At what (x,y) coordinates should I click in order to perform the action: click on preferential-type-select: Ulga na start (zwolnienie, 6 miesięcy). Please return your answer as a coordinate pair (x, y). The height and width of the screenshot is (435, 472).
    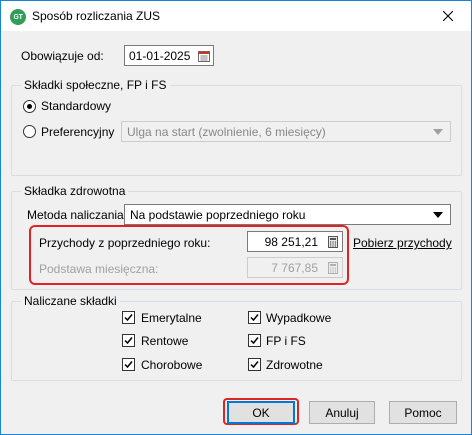
    Looking at the image, I should click on (286, 131).